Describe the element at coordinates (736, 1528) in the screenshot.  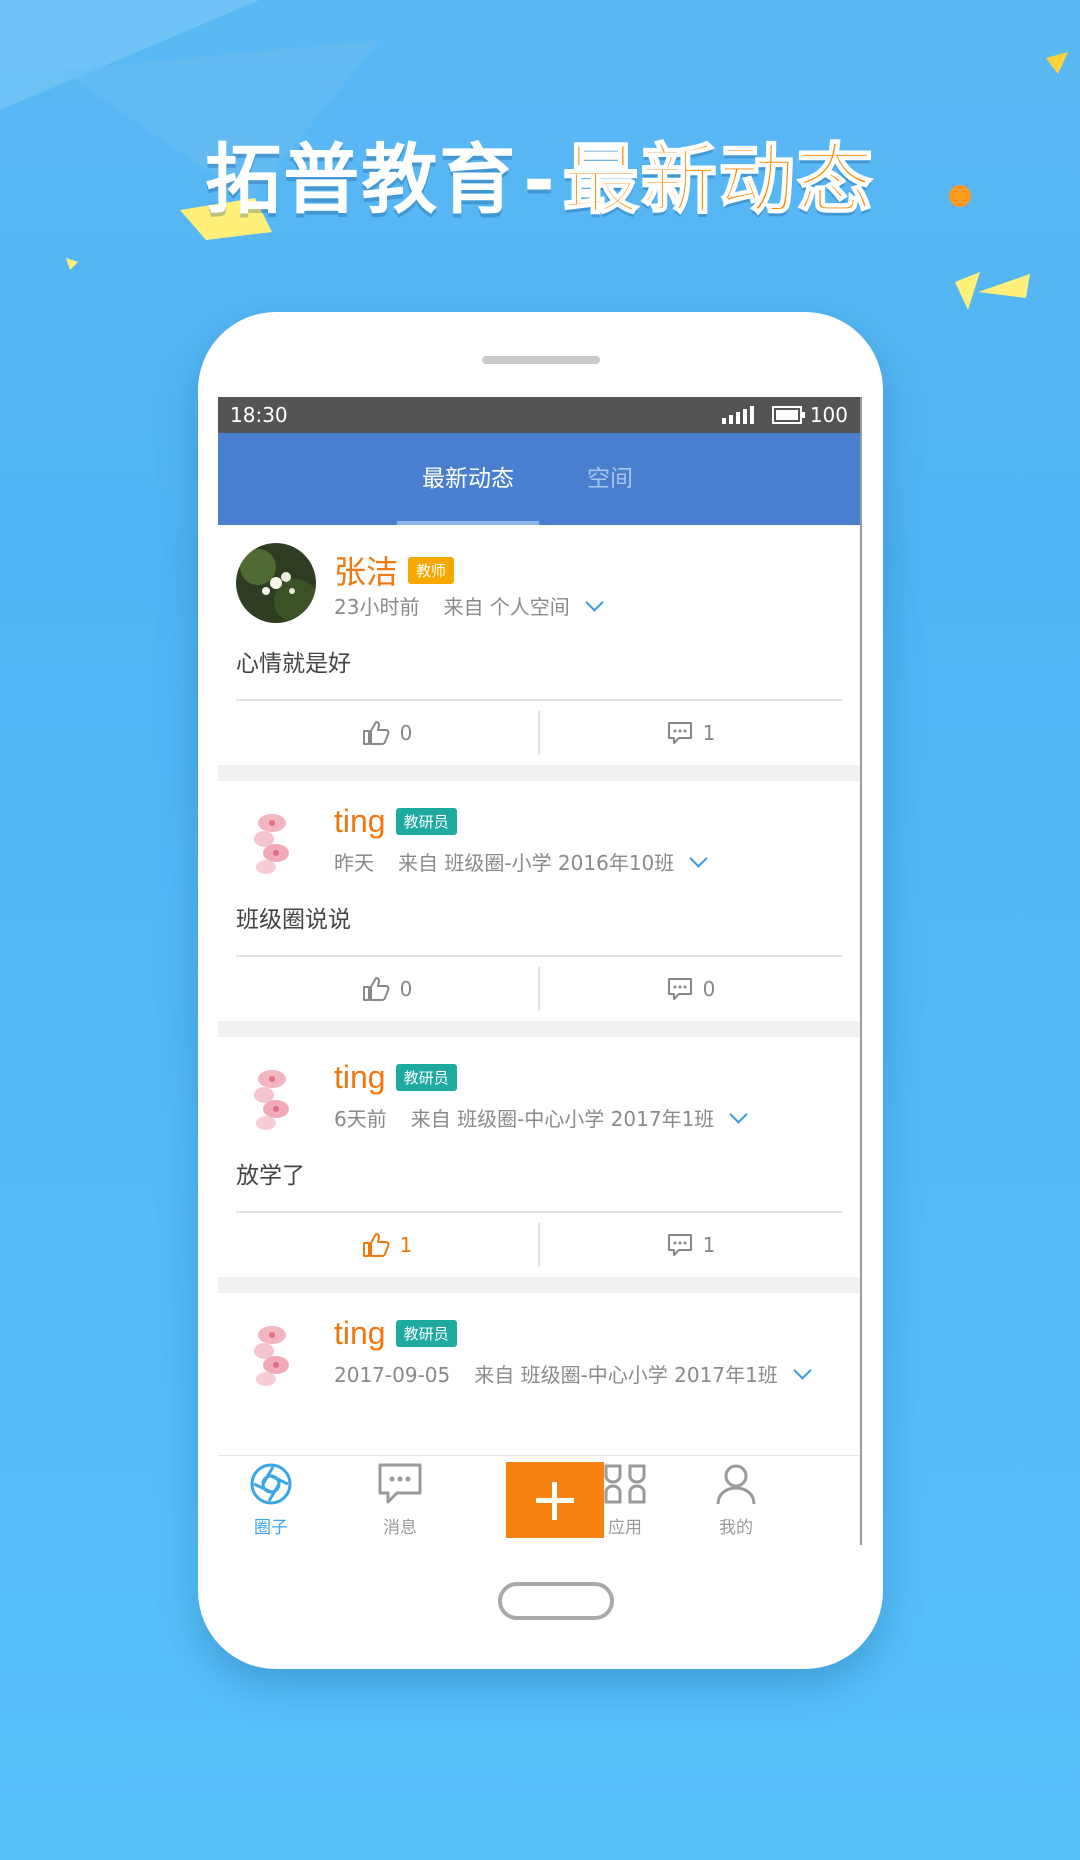
I see `nav-label: 我的` at that location.